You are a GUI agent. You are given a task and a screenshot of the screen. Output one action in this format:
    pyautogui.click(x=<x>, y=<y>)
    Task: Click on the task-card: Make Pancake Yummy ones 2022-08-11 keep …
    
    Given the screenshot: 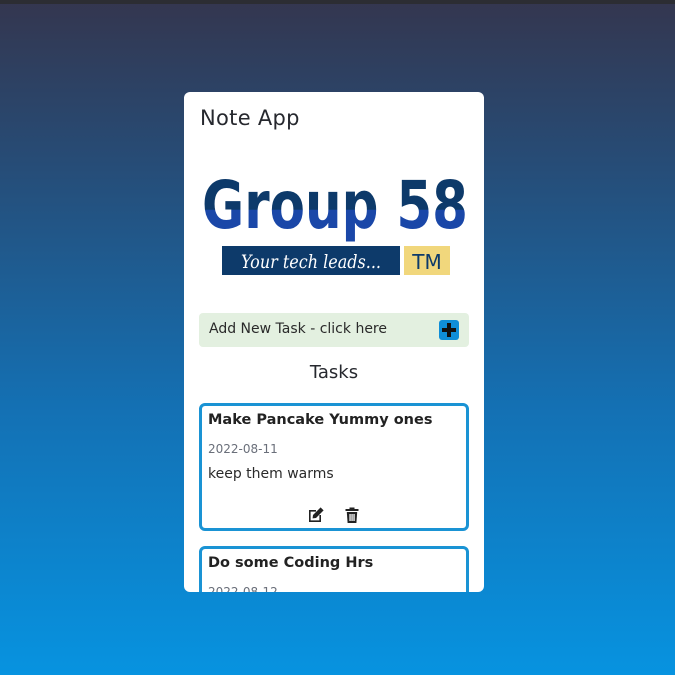 What is the action you would take?
    pyautogui.click(x=334, y=467)
    